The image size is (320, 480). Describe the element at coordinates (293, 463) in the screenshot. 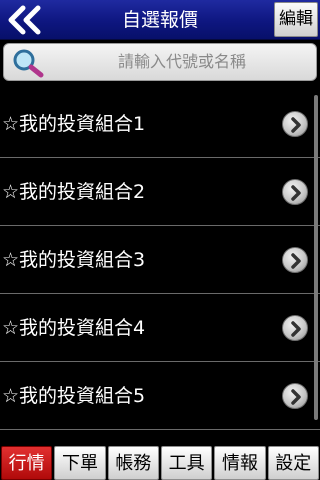

I see `tab-settings: 設定` at that location.